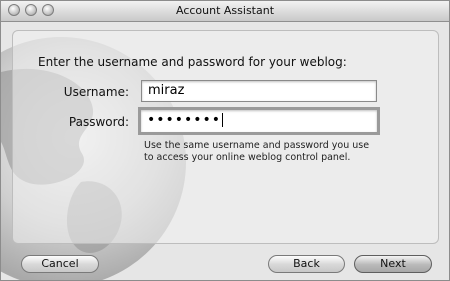 This screenshot has height=281, width=450. Describe the element at coordinates (166, 90) in the screenshot. I see `username-value: miraz` at that location.